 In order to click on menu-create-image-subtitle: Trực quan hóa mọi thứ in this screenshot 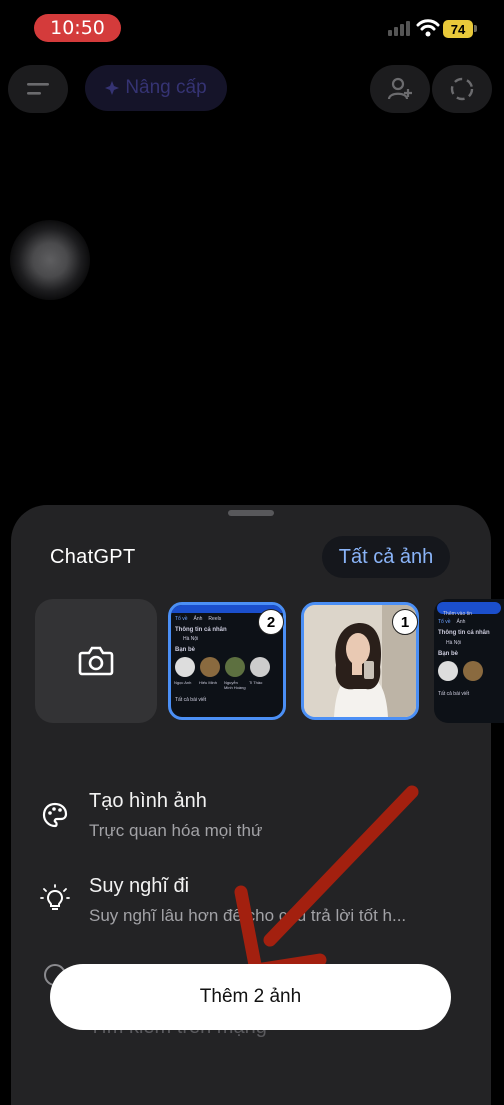, I will do `click(176, 830)`.